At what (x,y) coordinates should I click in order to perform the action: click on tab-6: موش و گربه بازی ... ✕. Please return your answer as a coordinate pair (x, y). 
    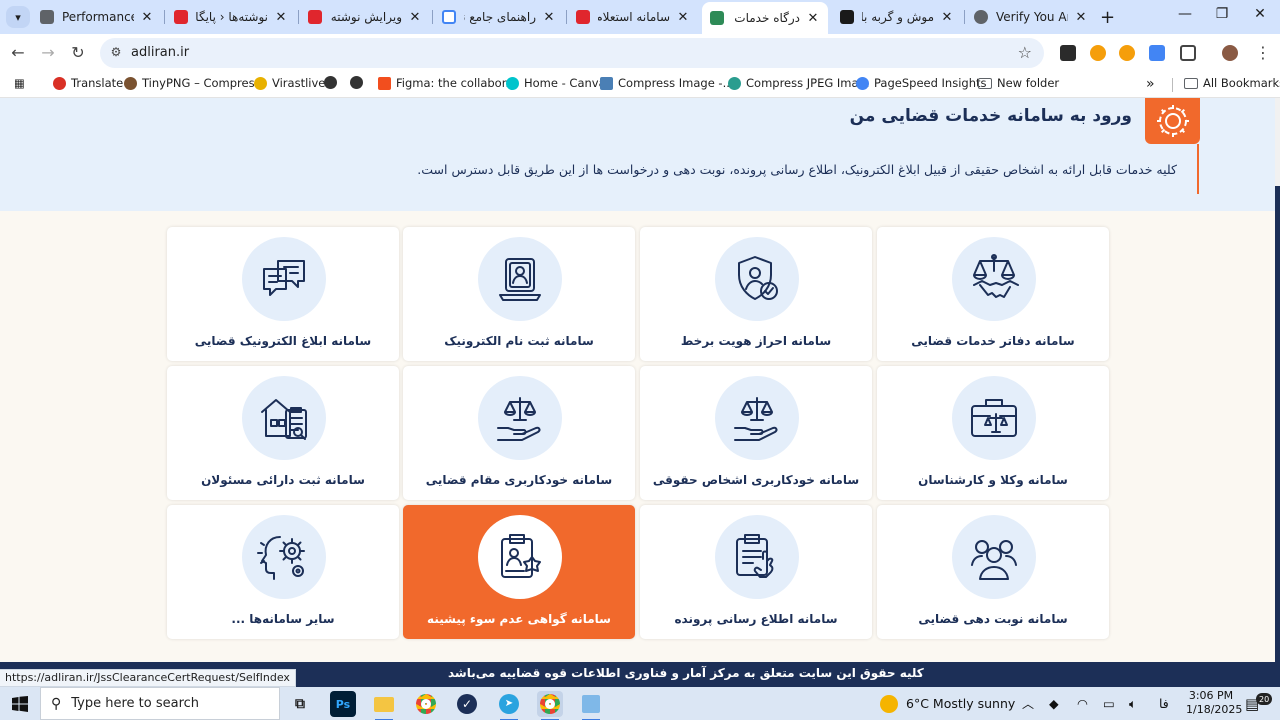
    Looking at the image, I should click on (897, 17).